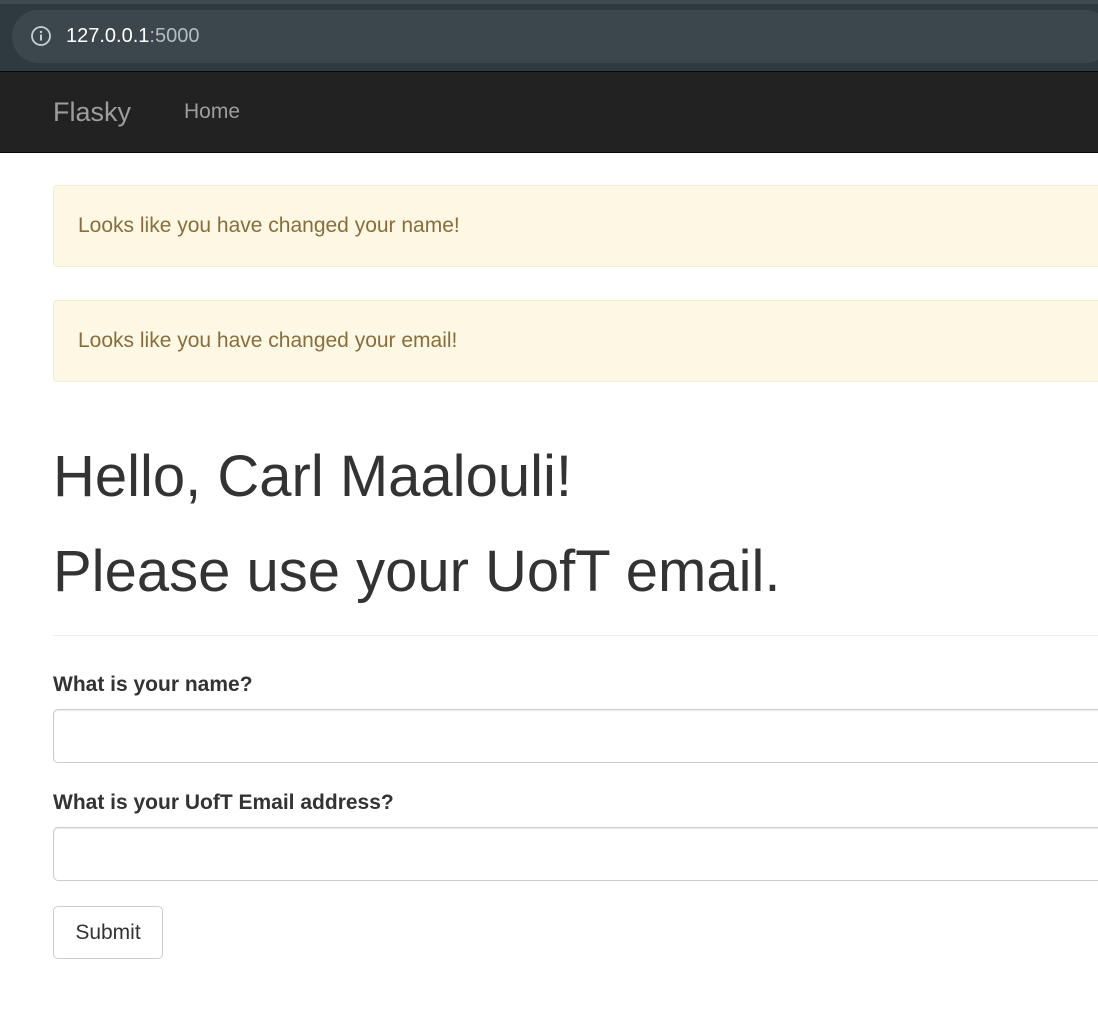 The height and width of the screenshot is (1031, 1098). Describe the element at coordinates (41, 36) in the screenshot. I see `info-icon` at that location.